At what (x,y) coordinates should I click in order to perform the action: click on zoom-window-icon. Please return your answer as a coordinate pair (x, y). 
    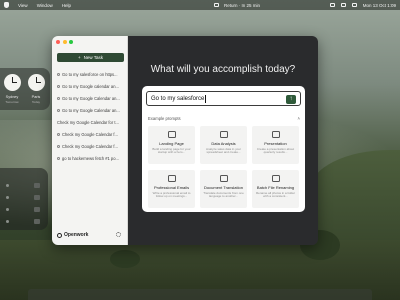
    Looking at the image, I should click on (71, 42).